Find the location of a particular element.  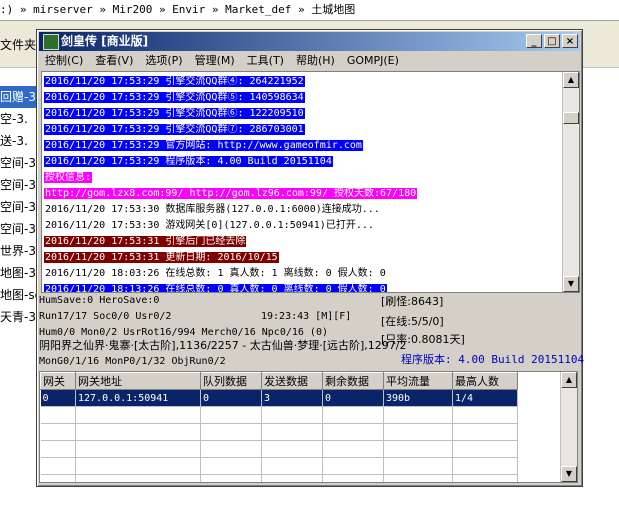

column-header: 队列数据 is located at coordinates (231, 381).